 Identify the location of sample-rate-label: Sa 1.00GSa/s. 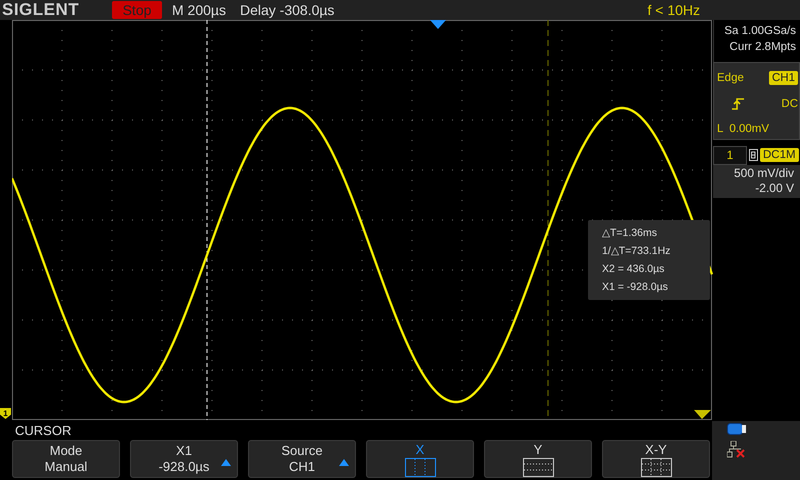
(760, 31).